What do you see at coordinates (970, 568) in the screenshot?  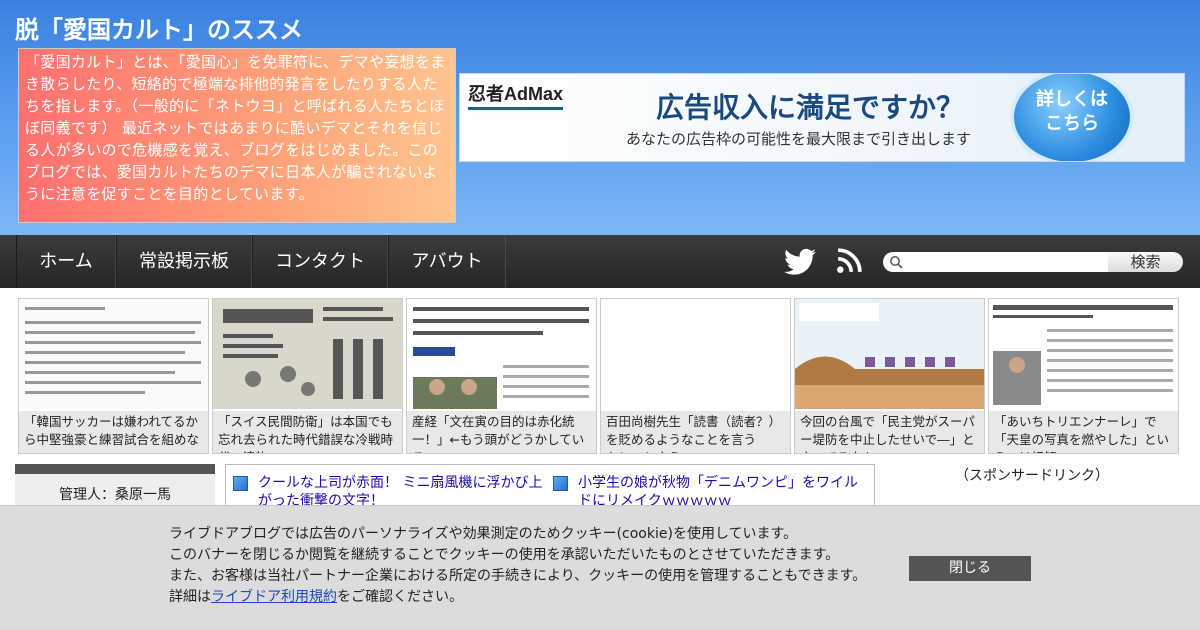 I see `cookie-close-button: 閉じる` at bounding box center [970, 568].